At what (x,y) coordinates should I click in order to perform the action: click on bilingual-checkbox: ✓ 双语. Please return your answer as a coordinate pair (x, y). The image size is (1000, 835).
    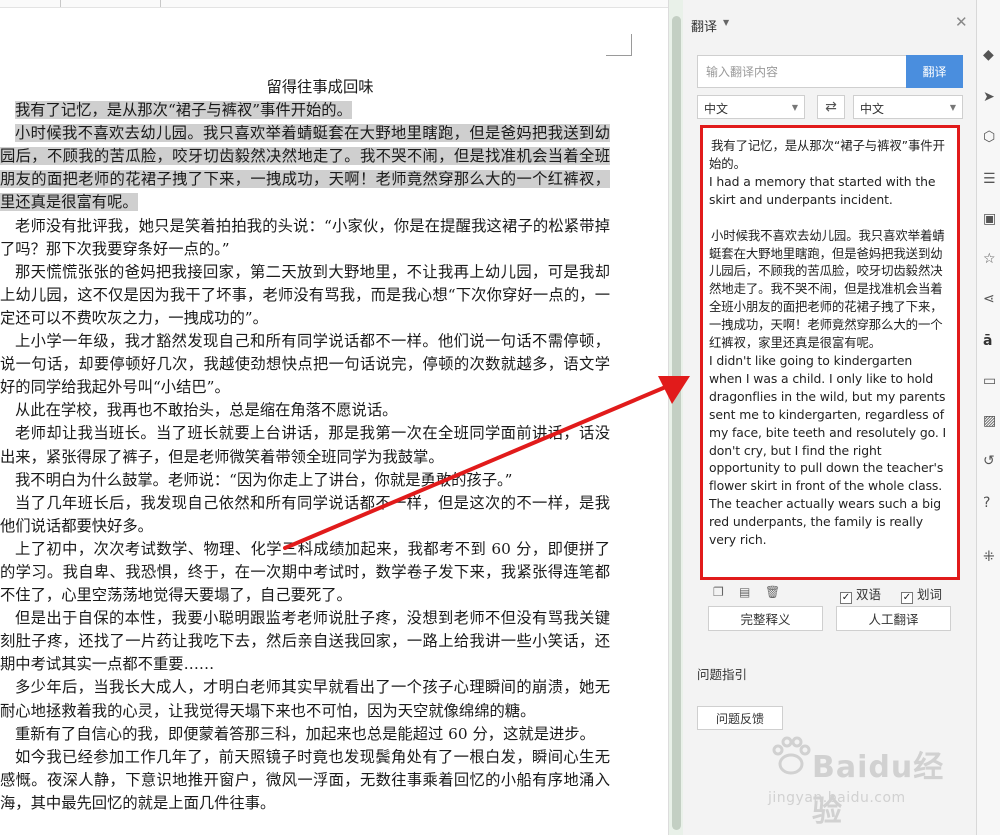
    Looking at the image, I should click on (861, 594).